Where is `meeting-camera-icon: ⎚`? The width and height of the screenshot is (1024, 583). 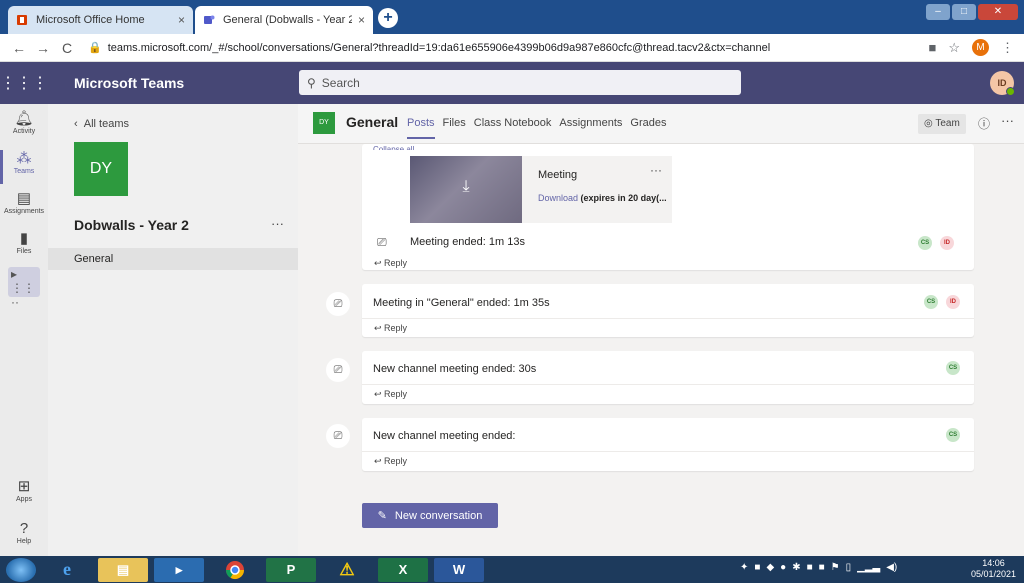 meeting-camera-icon: ⎚ is located at coordinates (338, 304).